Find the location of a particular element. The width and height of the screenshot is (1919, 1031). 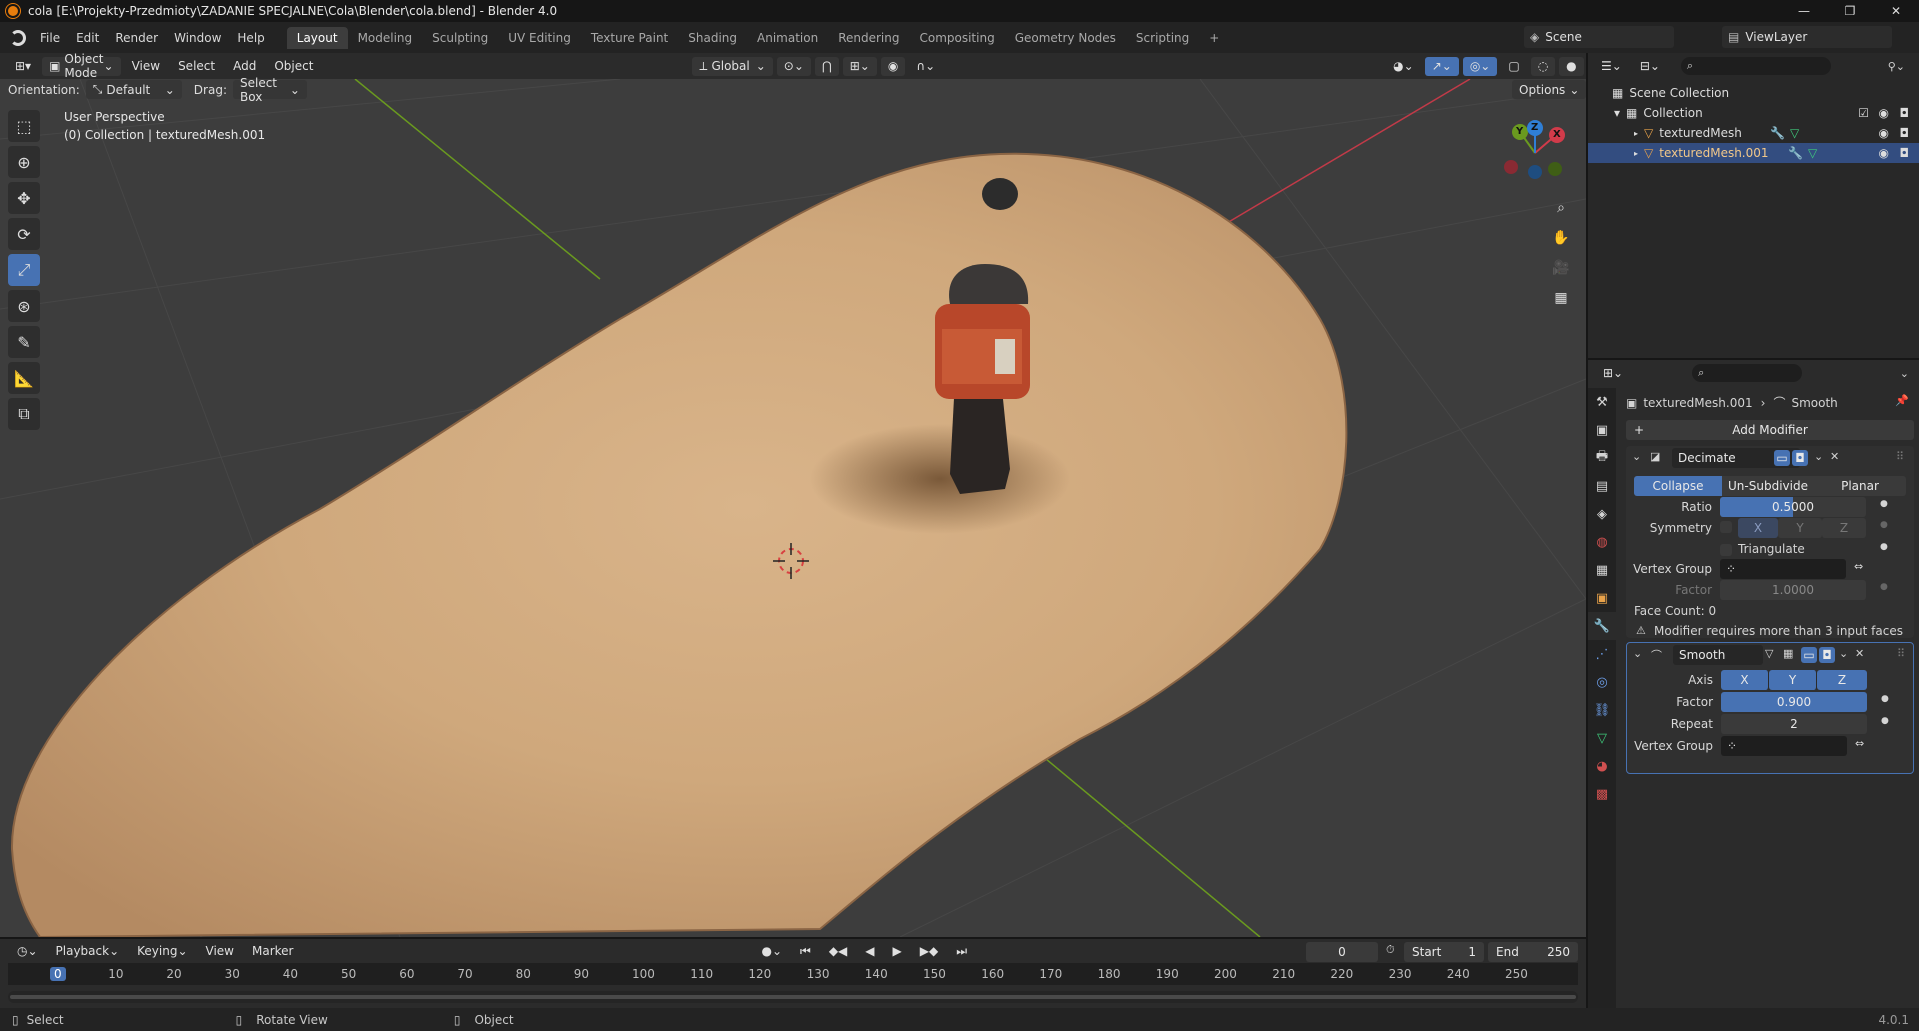

decimate-tab-planar: Planar is located at coordinates (1860, 486).